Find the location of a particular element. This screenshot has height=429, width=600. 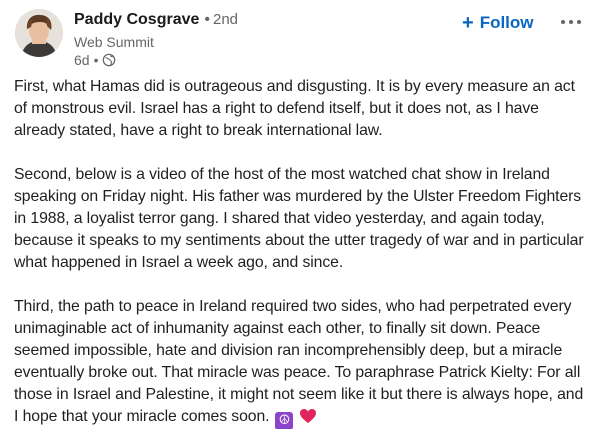

peace-symbol-icon: ☮ is located at coordinates (284, 420).